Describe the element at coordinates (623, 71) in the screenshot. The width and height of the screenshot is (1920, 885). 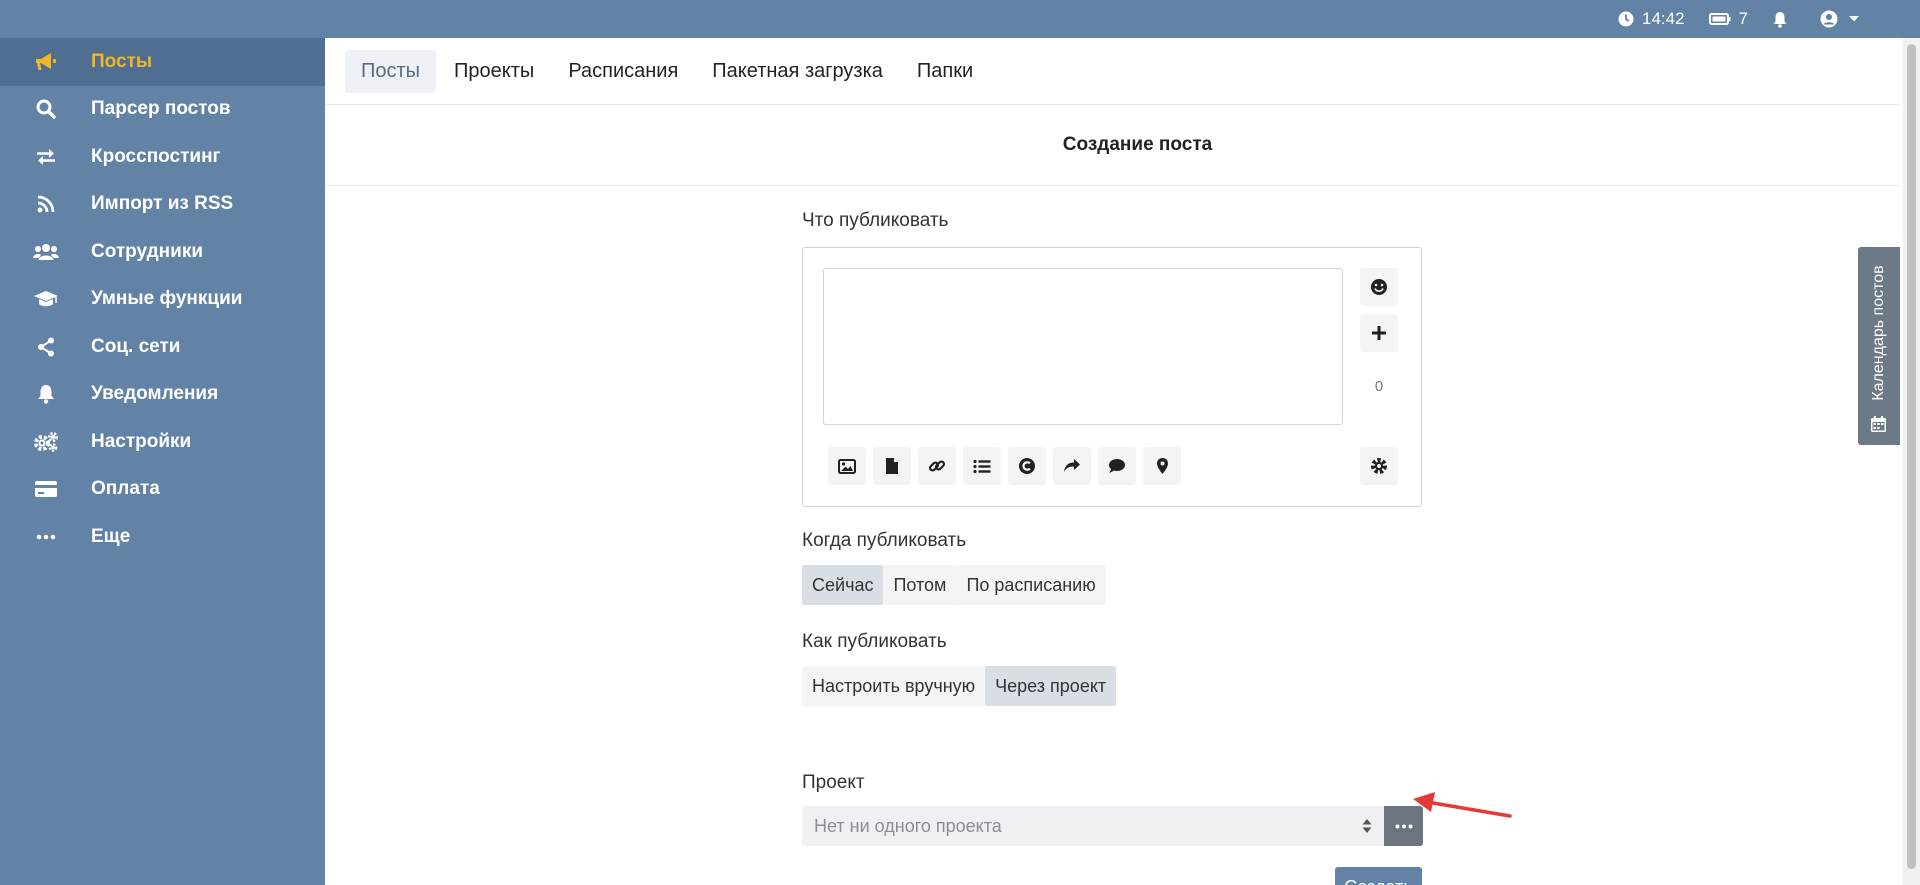
I see `tab-schedules: Расписания` at that location.